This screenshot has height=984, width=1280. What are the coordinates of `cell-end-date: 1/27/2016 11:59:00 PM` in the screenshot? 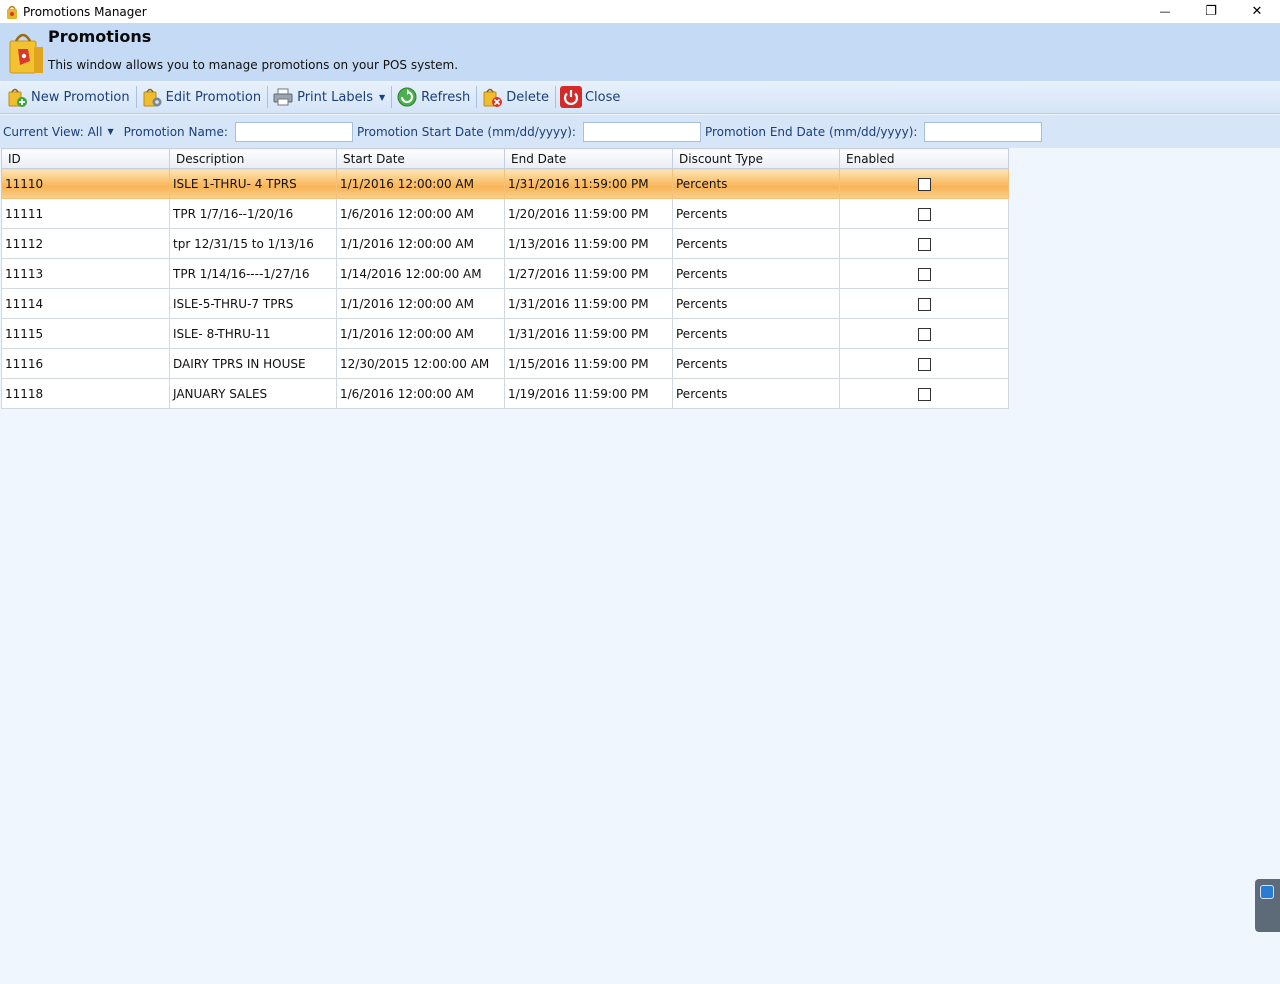 It's located at (588, 273).